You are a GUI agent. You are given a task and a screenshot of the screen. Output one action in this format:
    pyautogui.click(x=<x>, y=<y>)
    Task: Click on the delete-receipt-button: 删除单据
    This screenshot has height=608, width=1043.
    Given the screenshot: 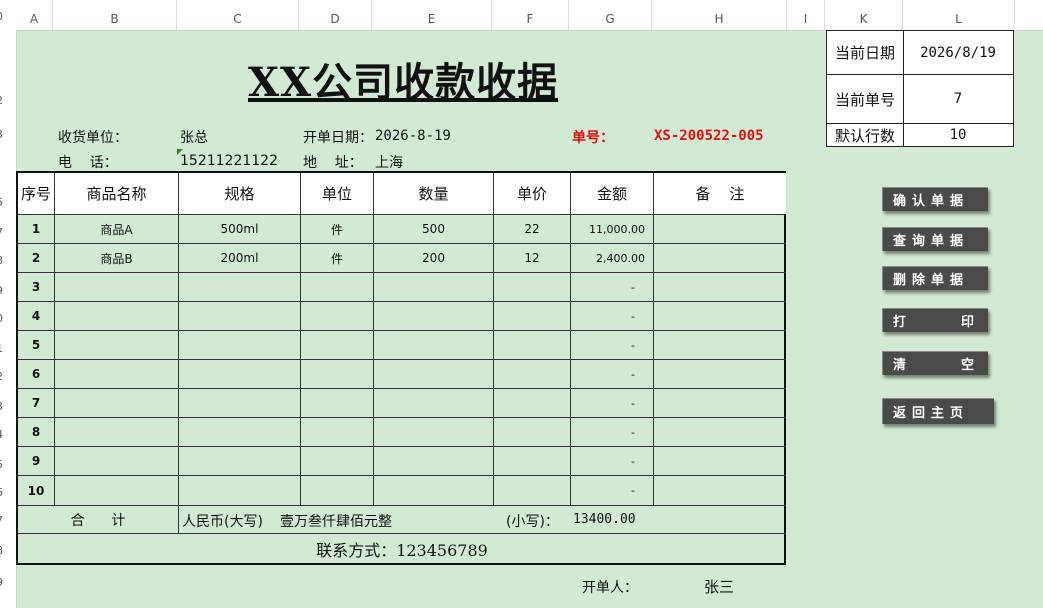 What is the action you would take?
    pyautogui.click(x=935, y=278)
    